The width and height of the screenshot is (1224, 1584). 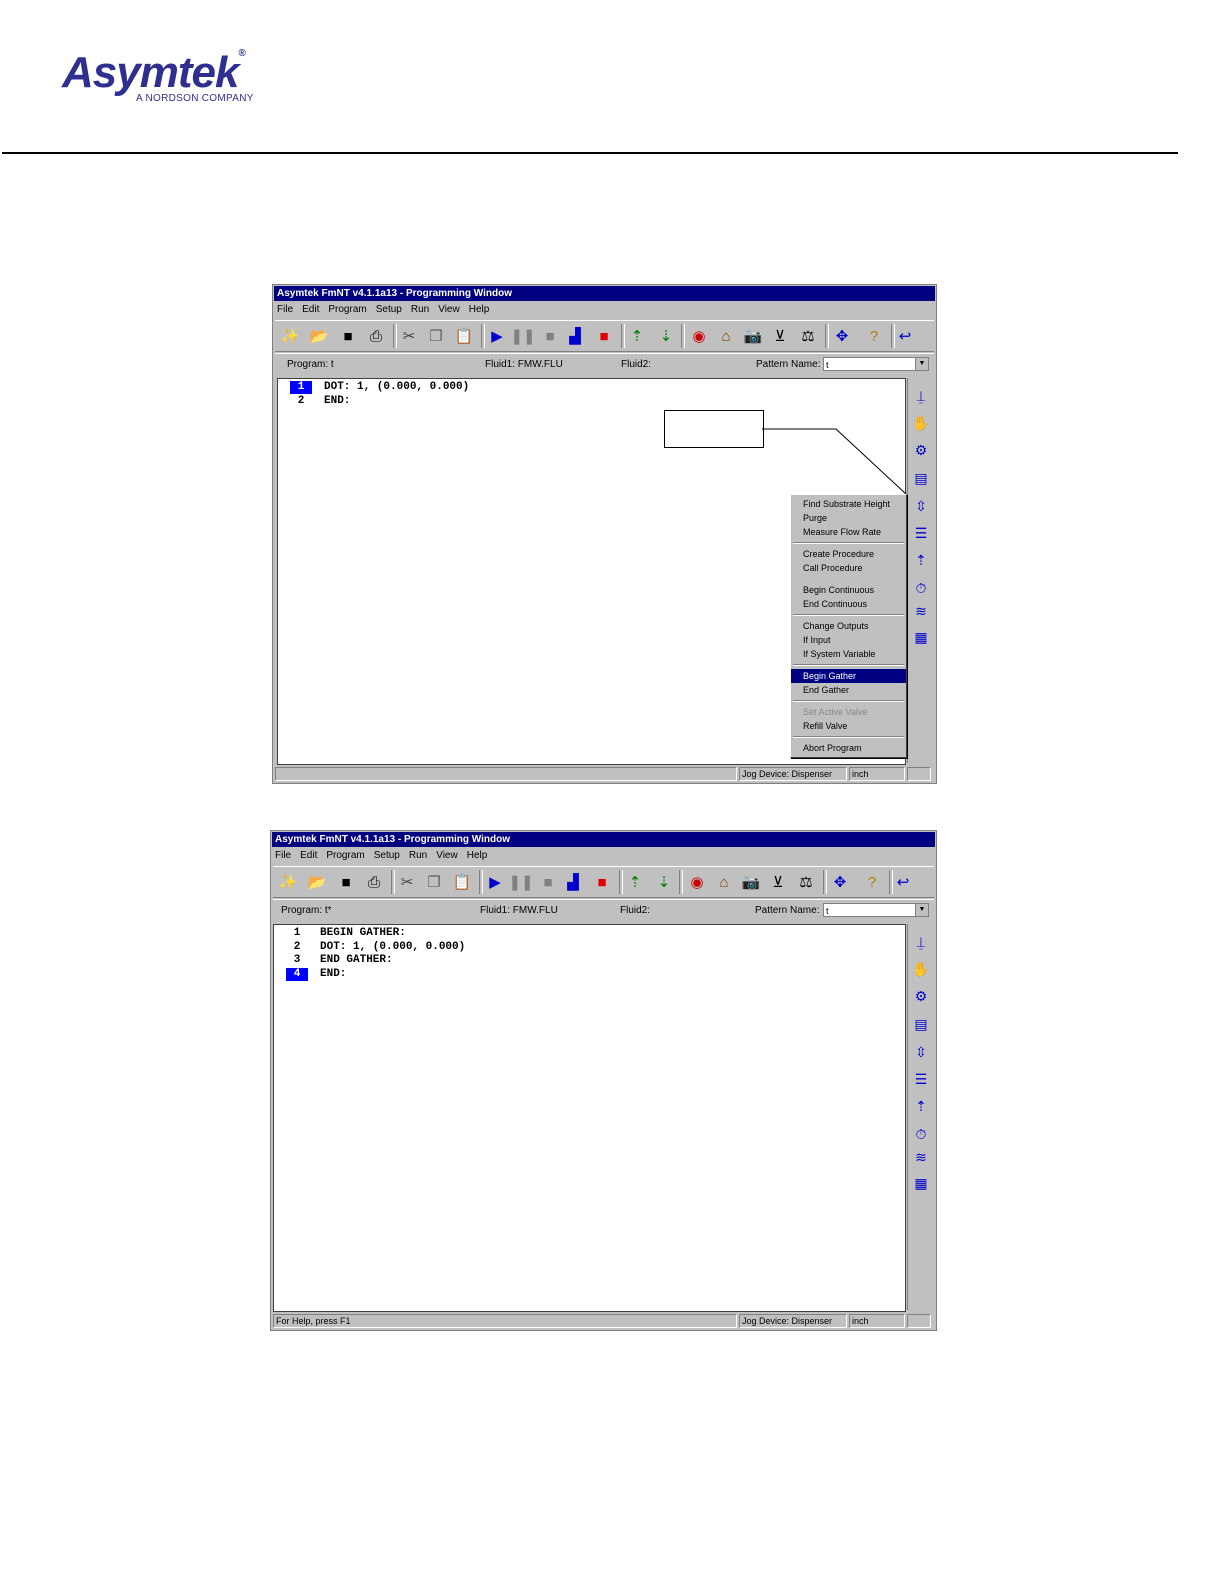 What do you see at coordinates (848, 676) in the screenshot?
I see `menu-item-begin-gather: Begin Gather` at bounding box center [848, 676].